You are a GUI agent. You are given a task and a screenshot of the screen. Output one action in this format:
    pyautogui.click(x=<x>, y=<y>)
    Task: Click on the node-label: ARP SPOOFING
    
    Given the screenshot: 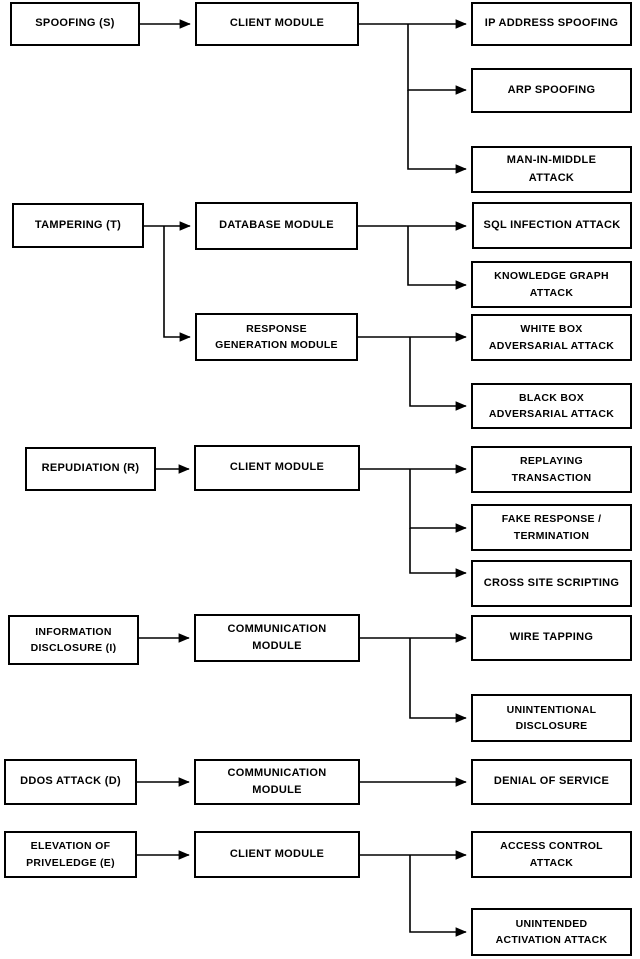 What is the action you would take?
    pyautogui.click(x=551, y=89)
    